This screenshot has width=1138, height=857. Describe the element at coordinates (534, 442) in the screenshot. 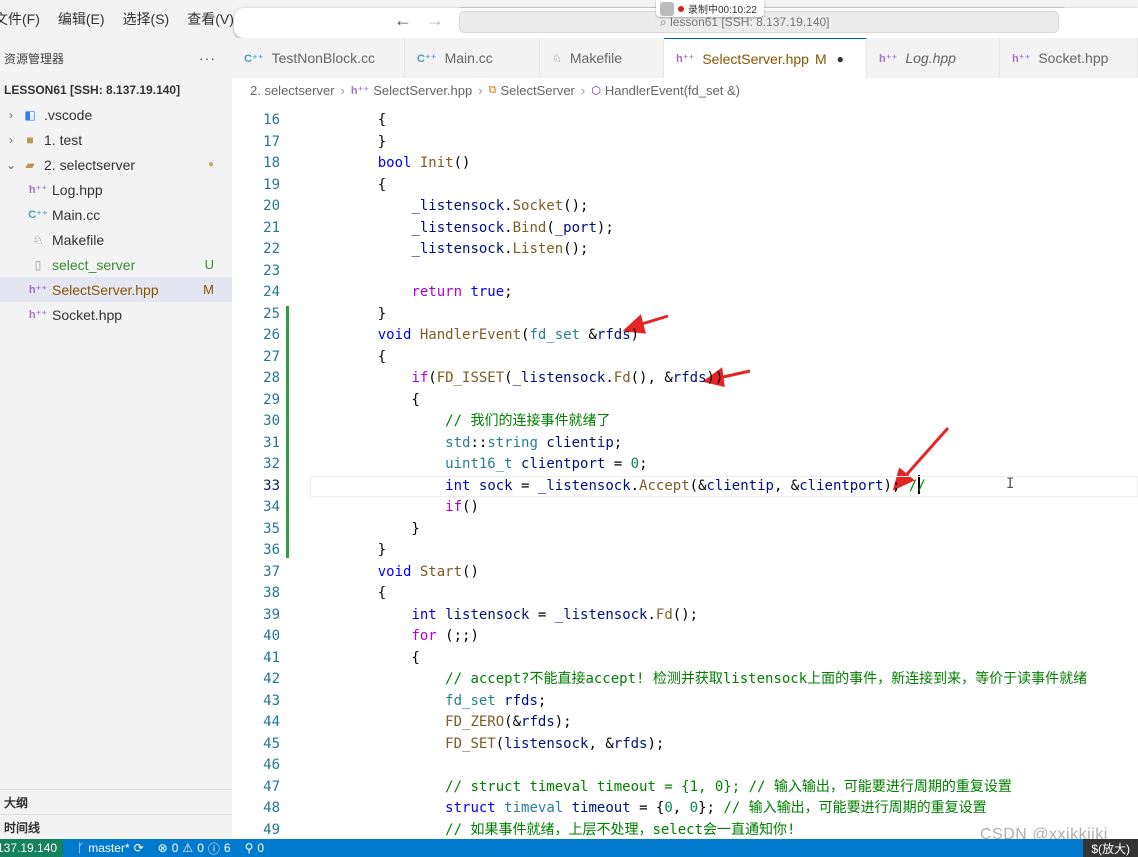

I see `code-text: std::string clientip;` at that location.